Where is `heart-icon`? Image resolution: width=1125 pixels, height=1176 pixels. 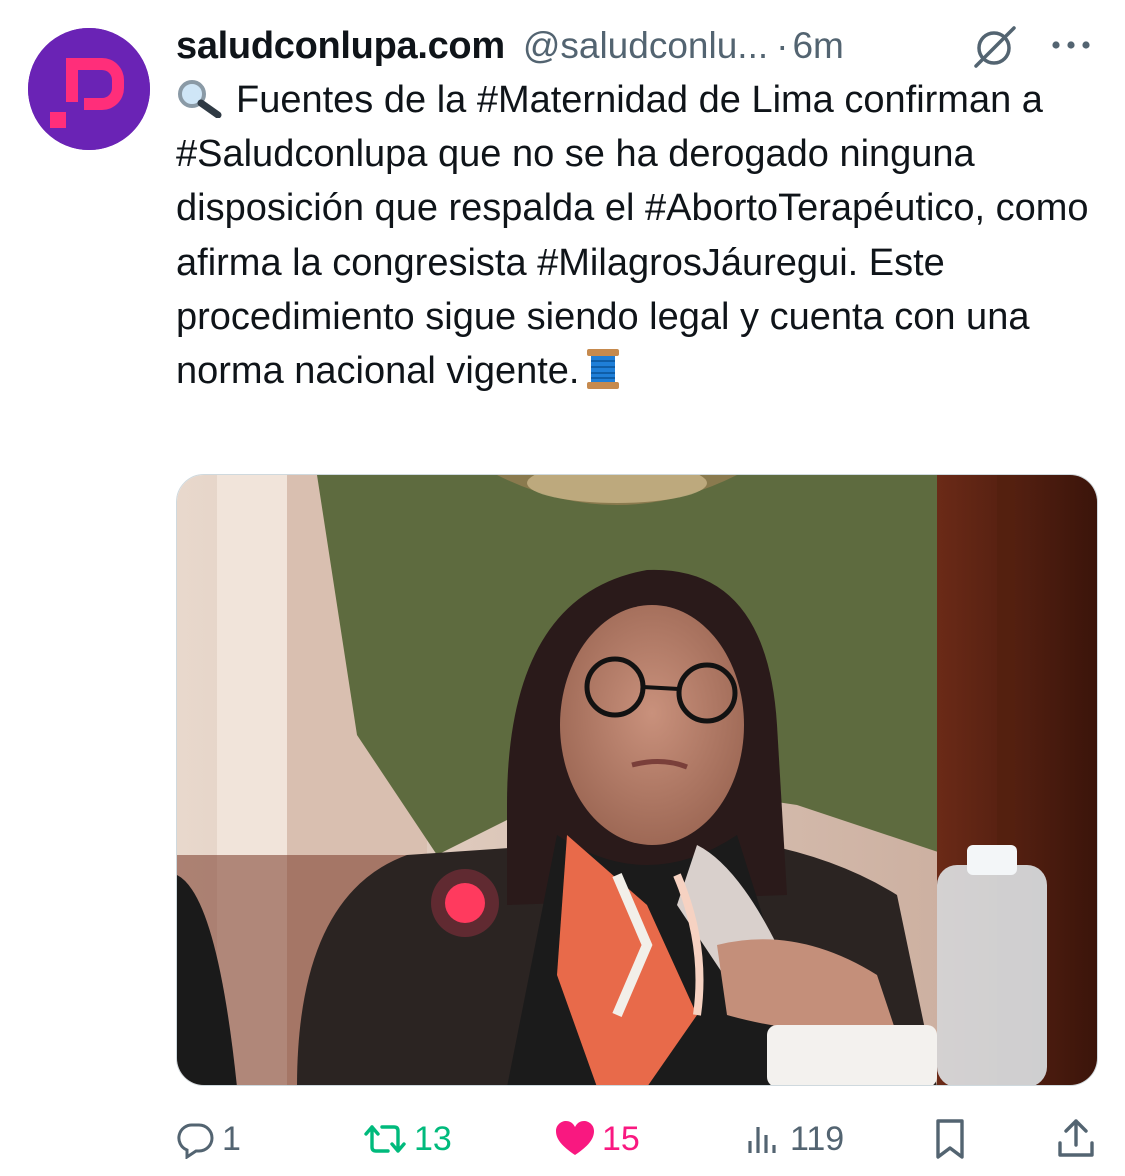
heart-icon is located at coordinates (575, 1138).